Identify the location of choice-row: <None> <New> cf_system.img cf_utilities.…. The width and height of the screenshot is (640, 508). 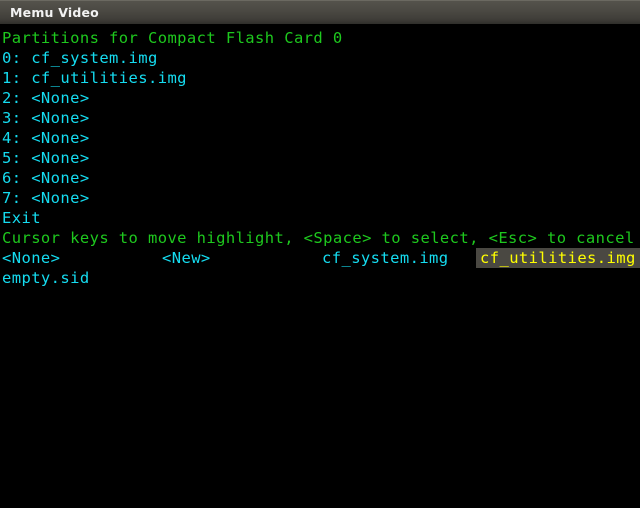
(320, 258).